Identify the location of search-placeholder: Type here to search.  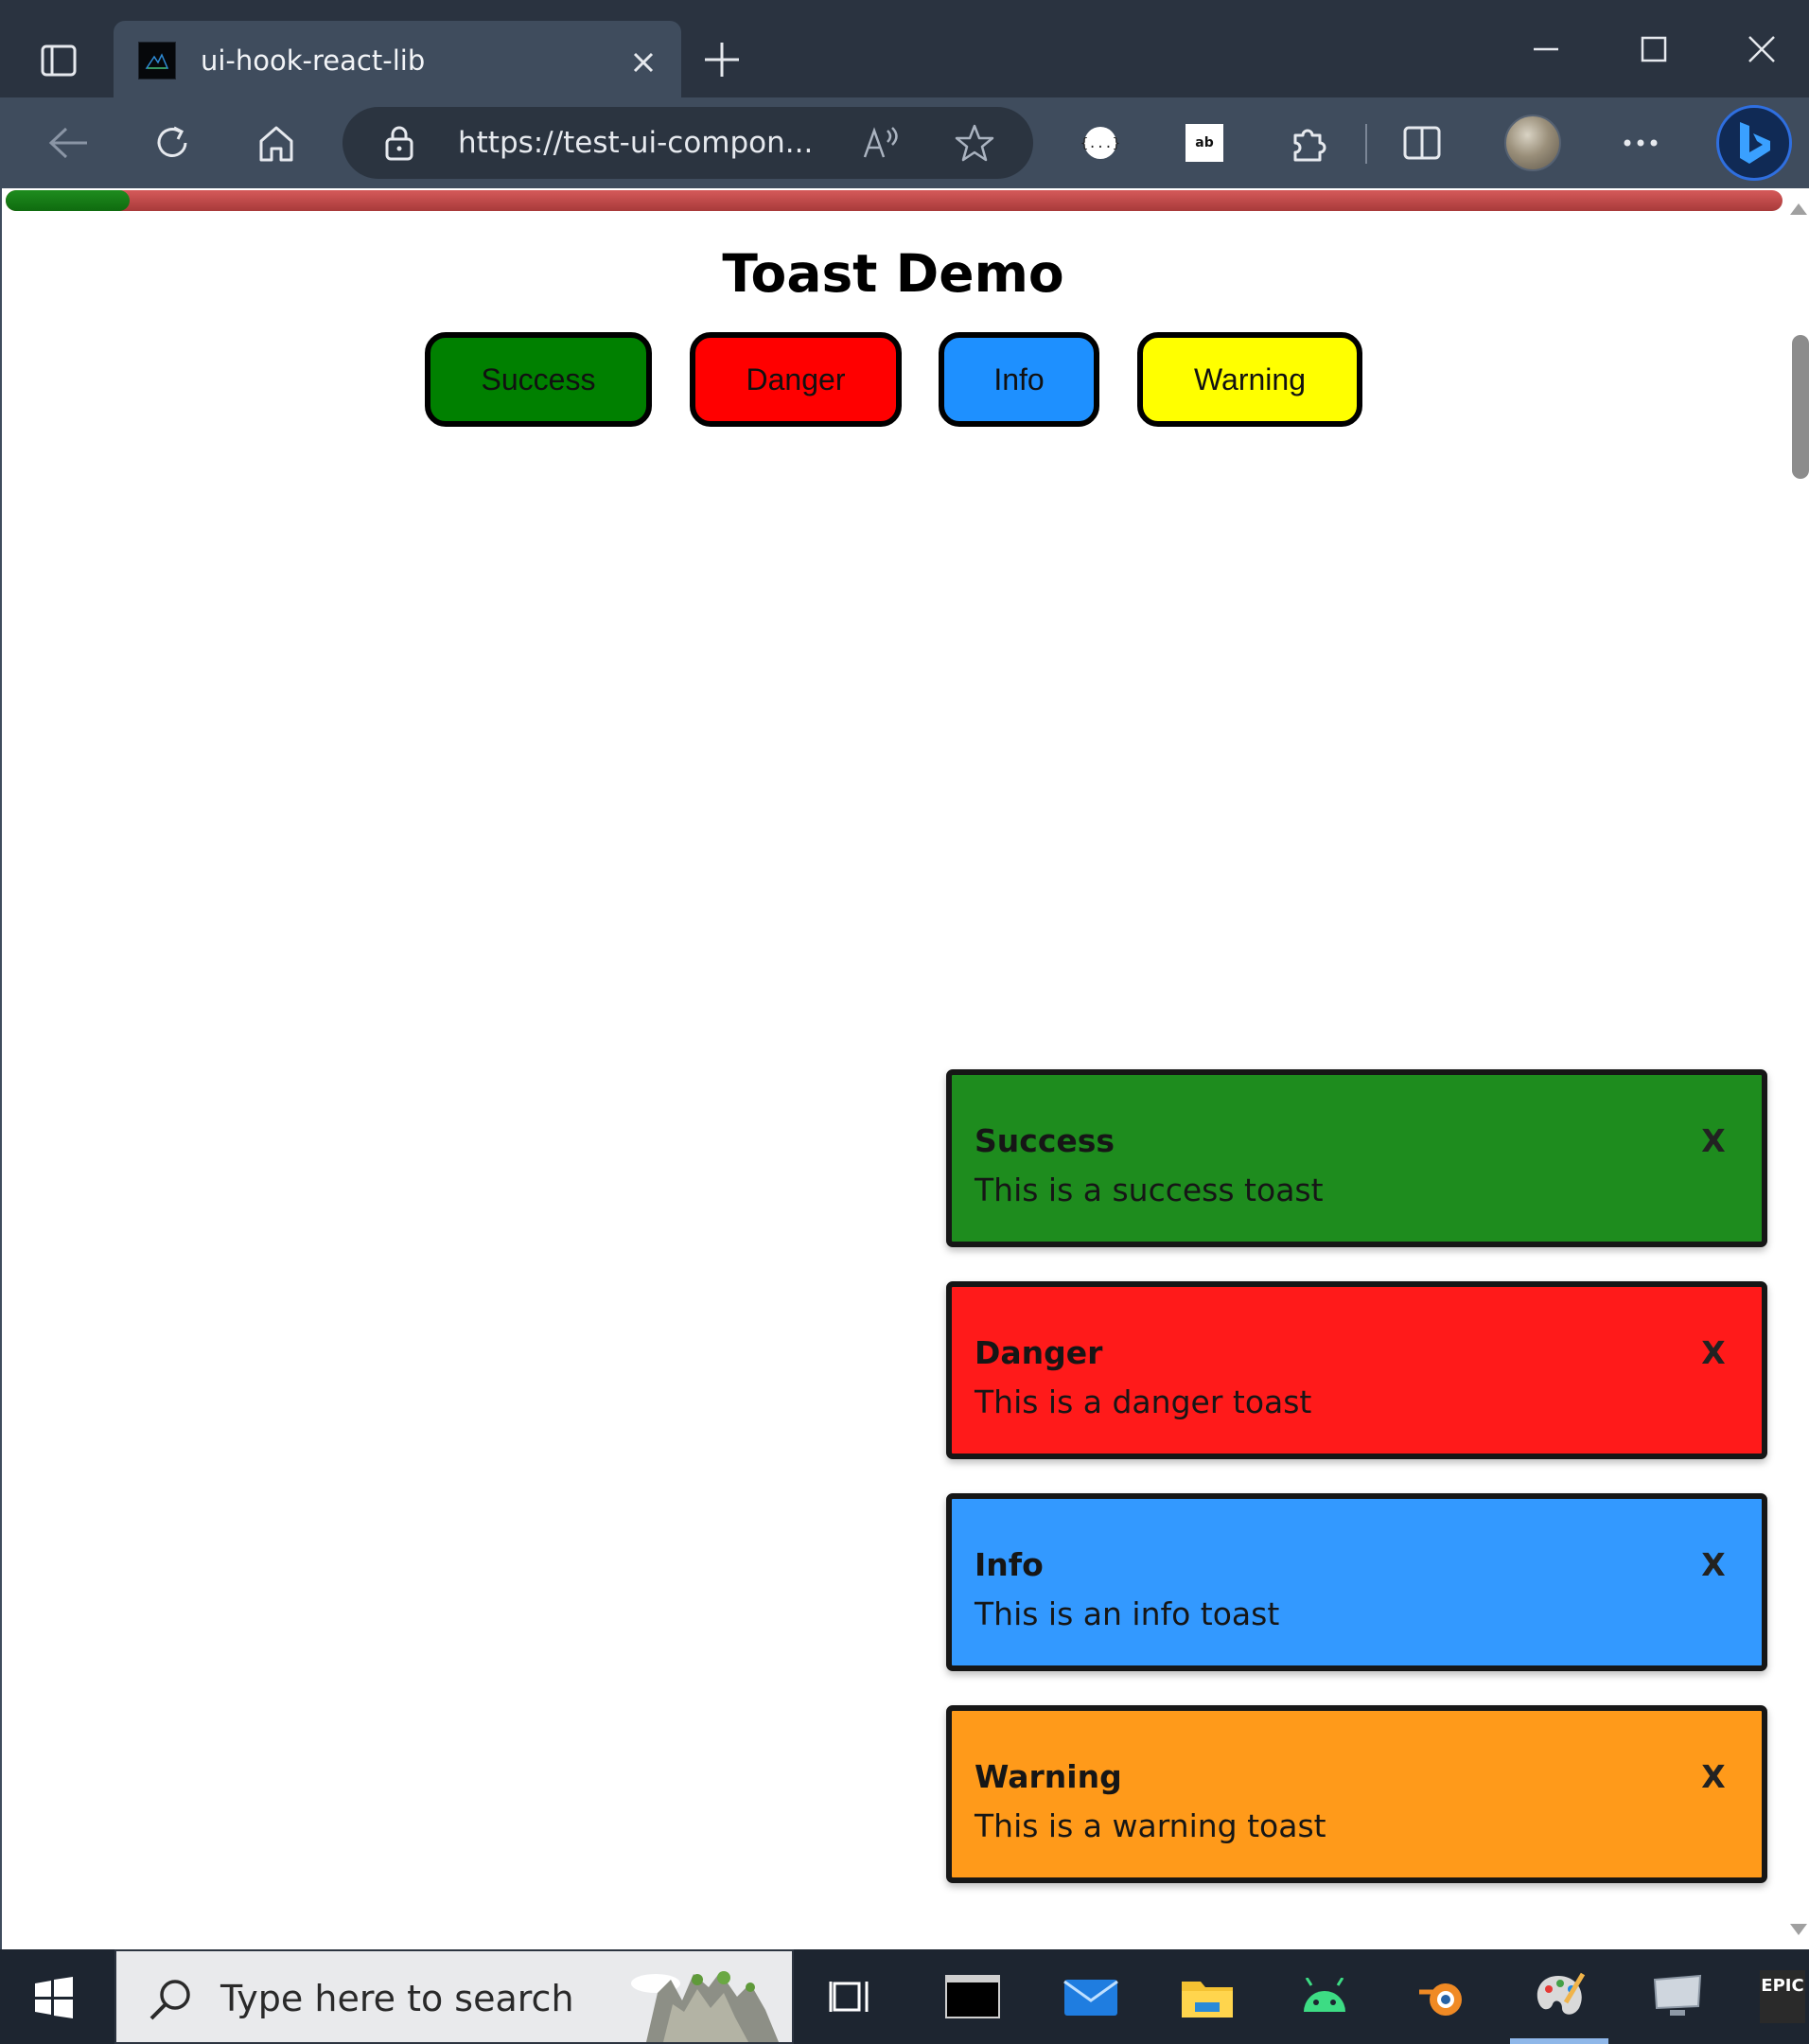
(397, 1998).